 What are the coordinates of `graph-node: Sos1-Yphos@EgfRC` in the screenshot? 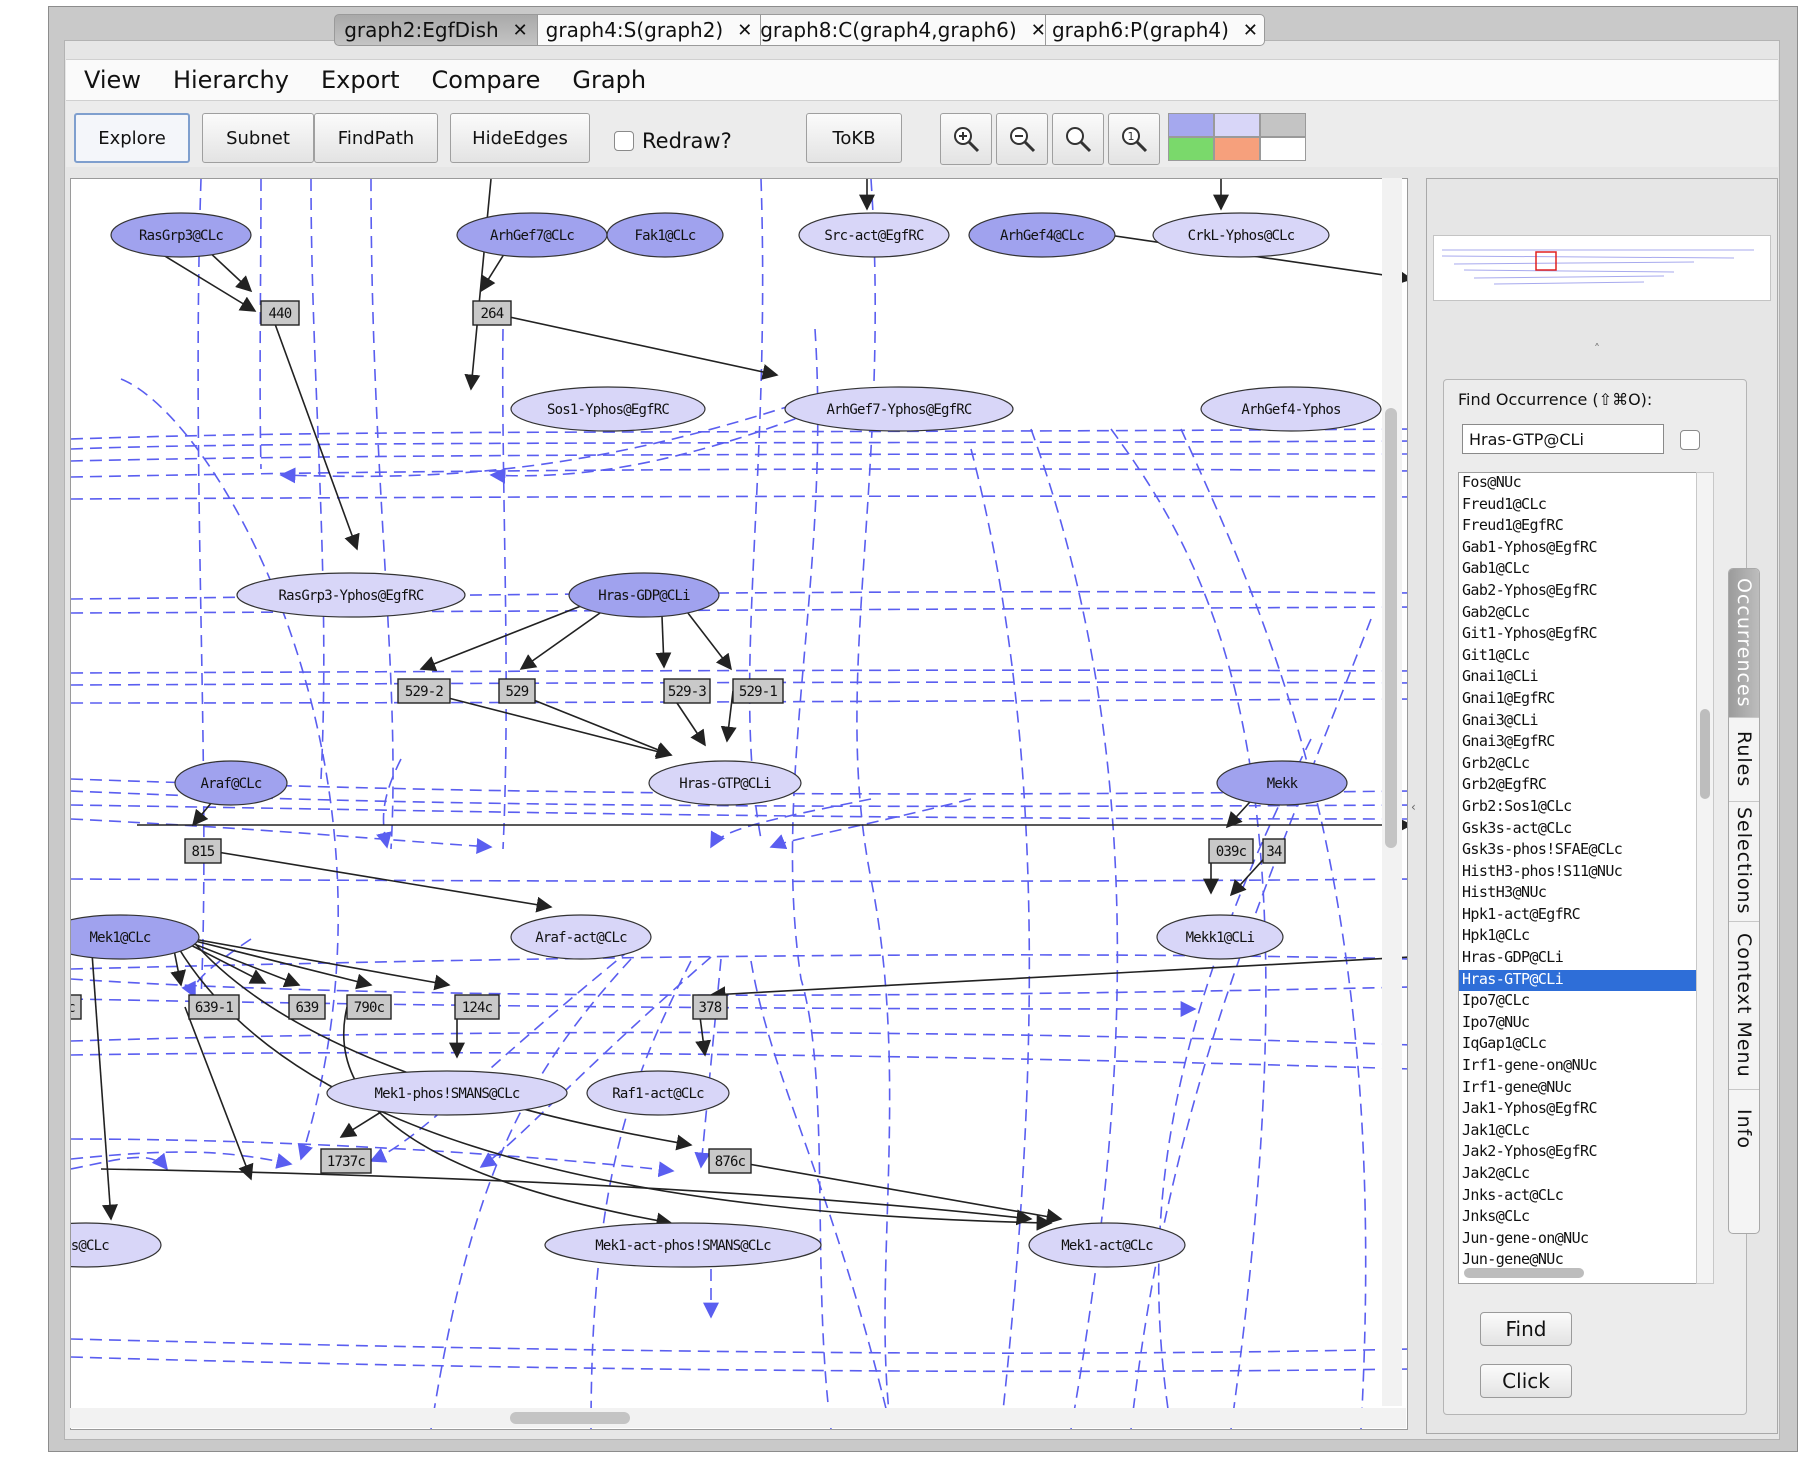 It's located at (608, 409).